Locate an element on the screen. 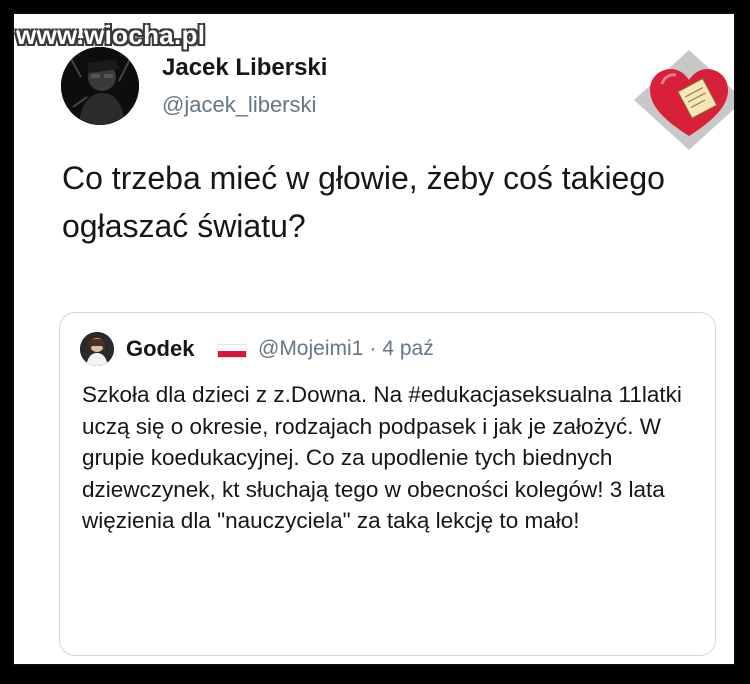 This screenshot has height=684, width=750. author-name: Jacek Liberski is located at coordinates (244, 68).